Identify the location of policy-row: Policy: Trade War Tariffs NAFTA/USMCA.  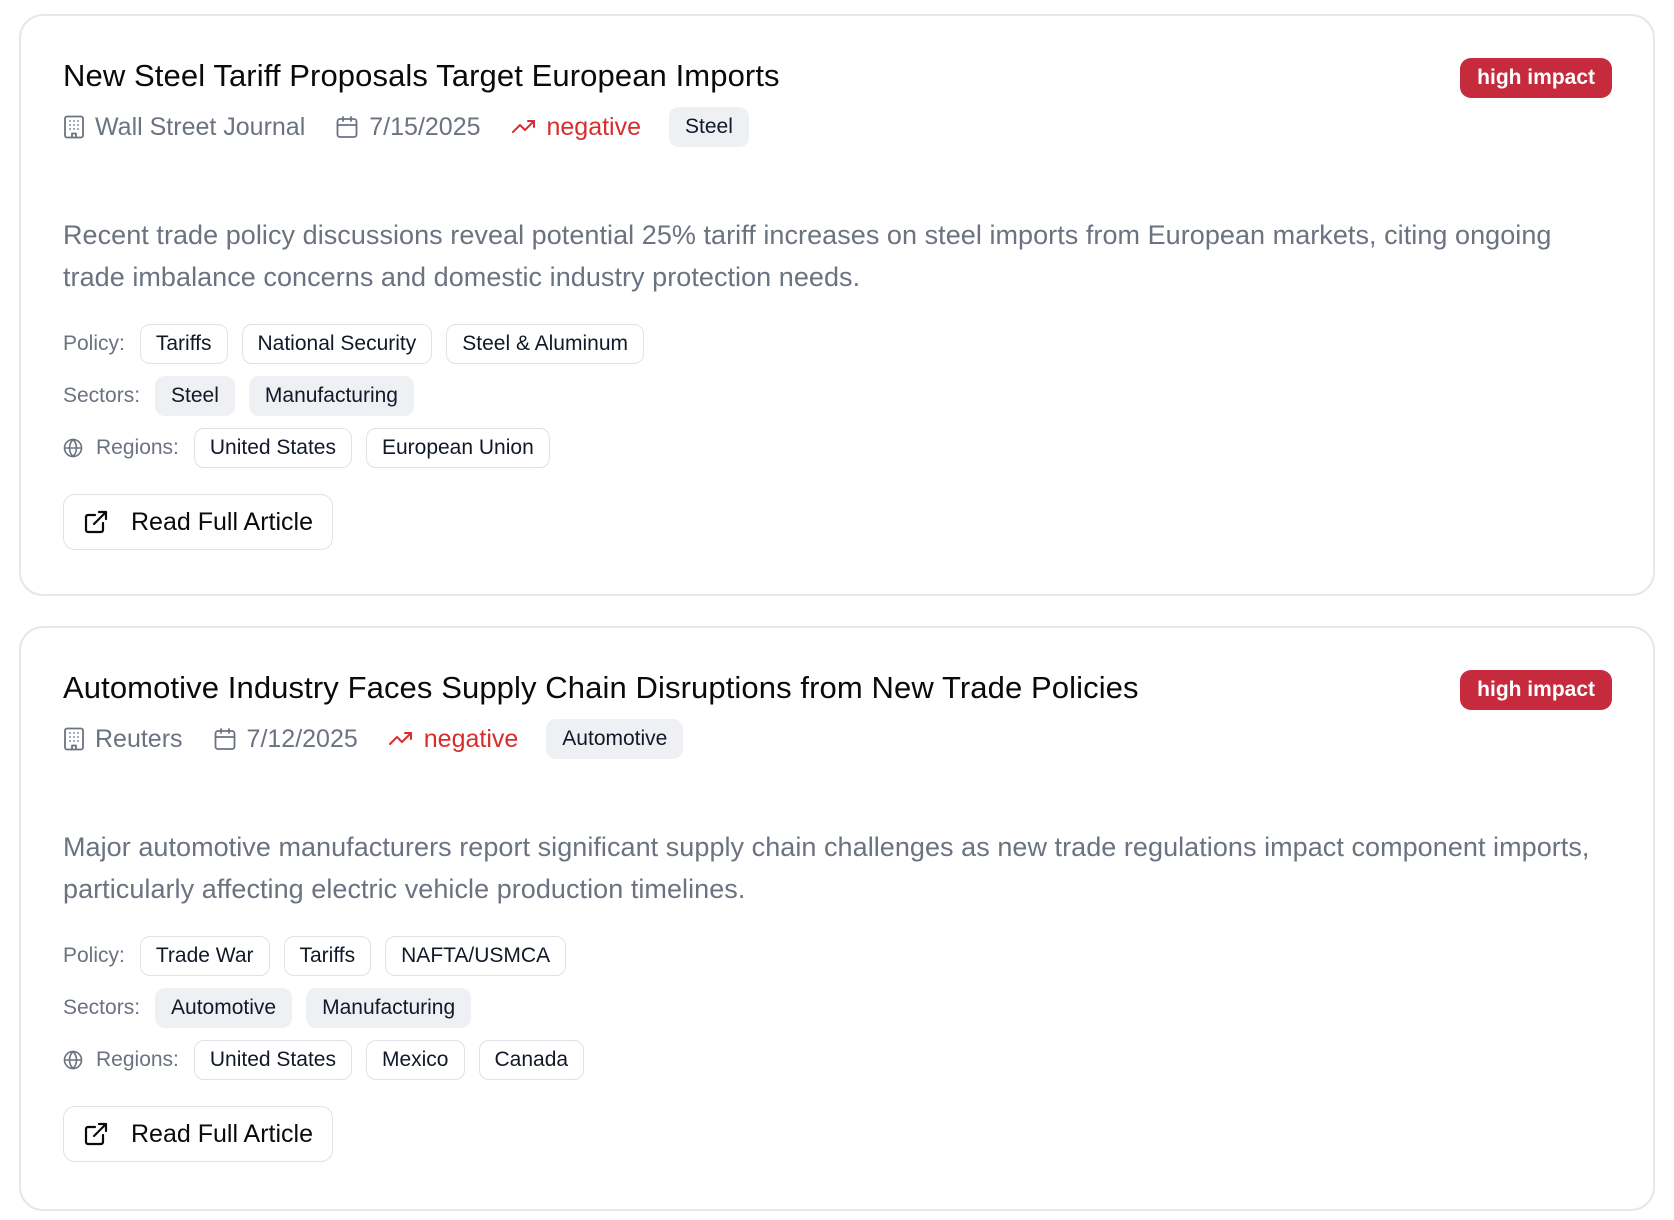
(837, 956).